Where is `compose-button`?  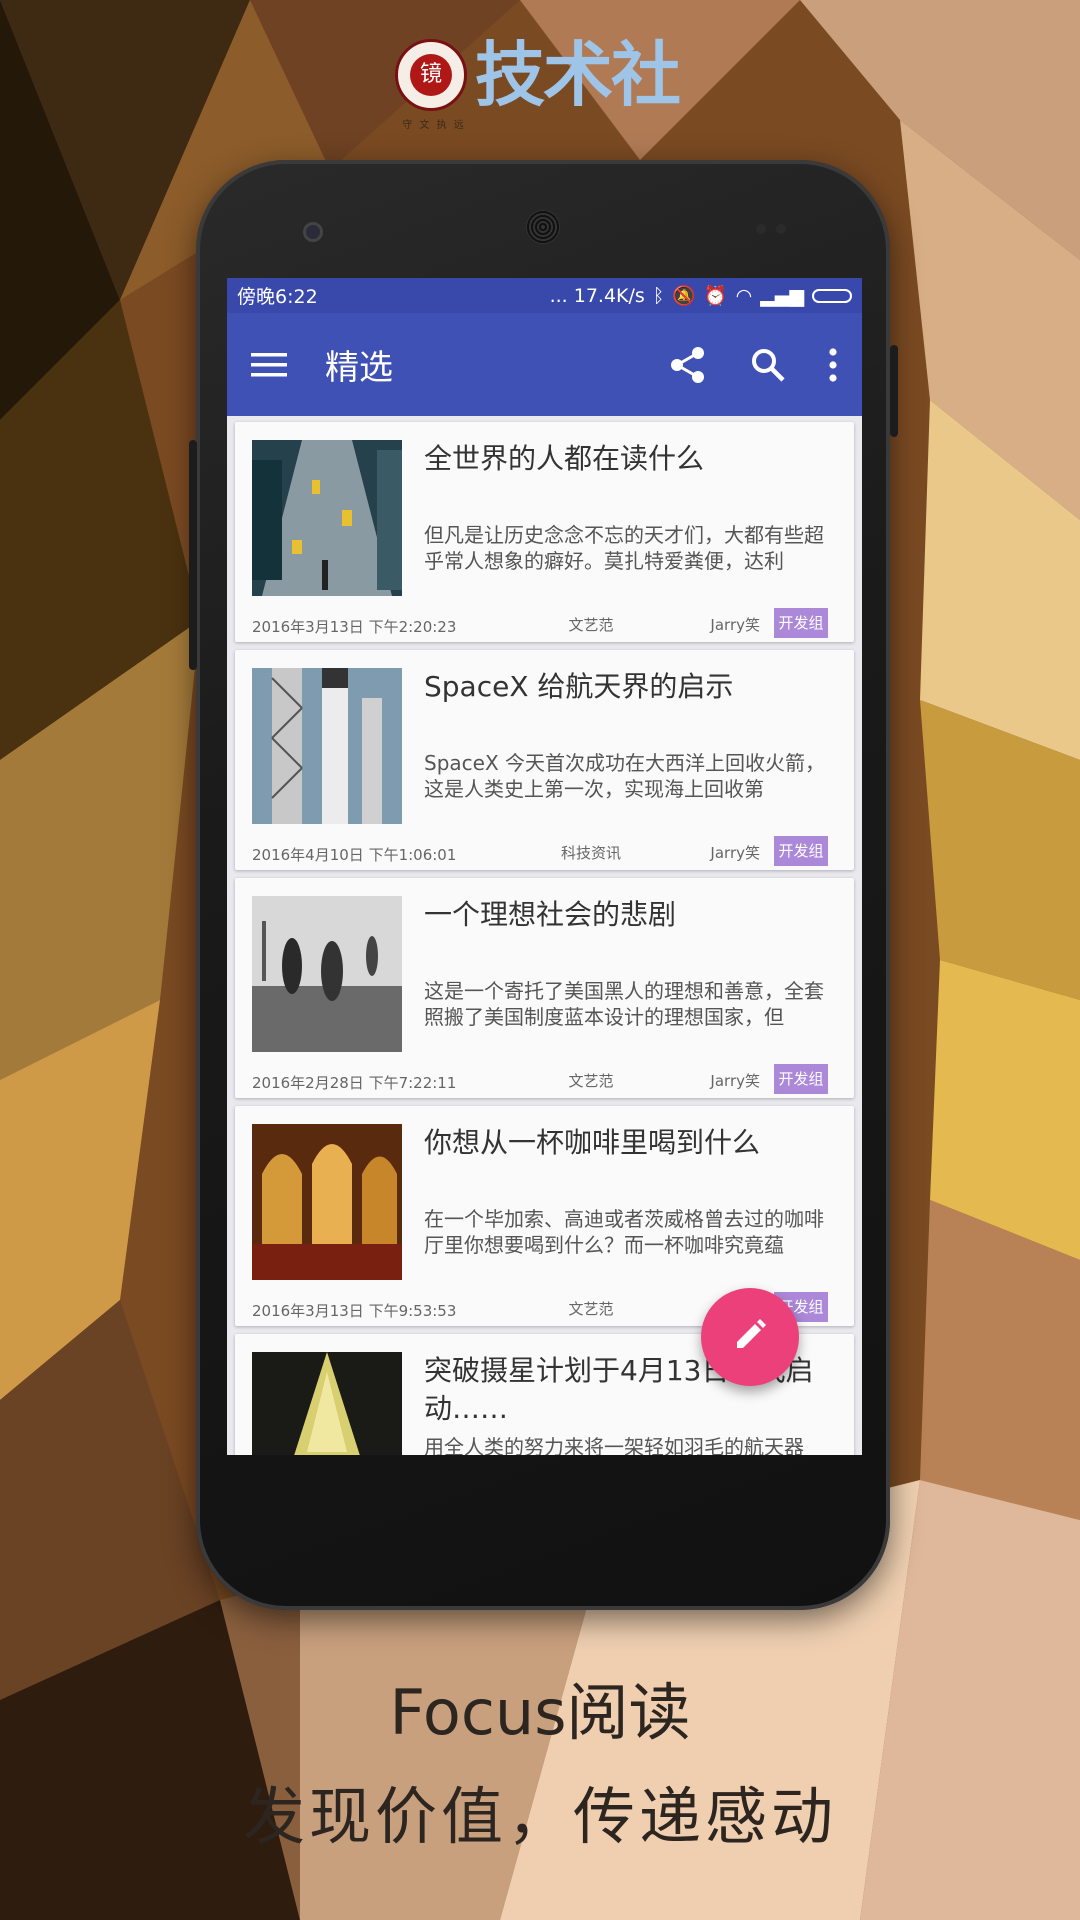 compose-button is located at coordinates (750, 1337).